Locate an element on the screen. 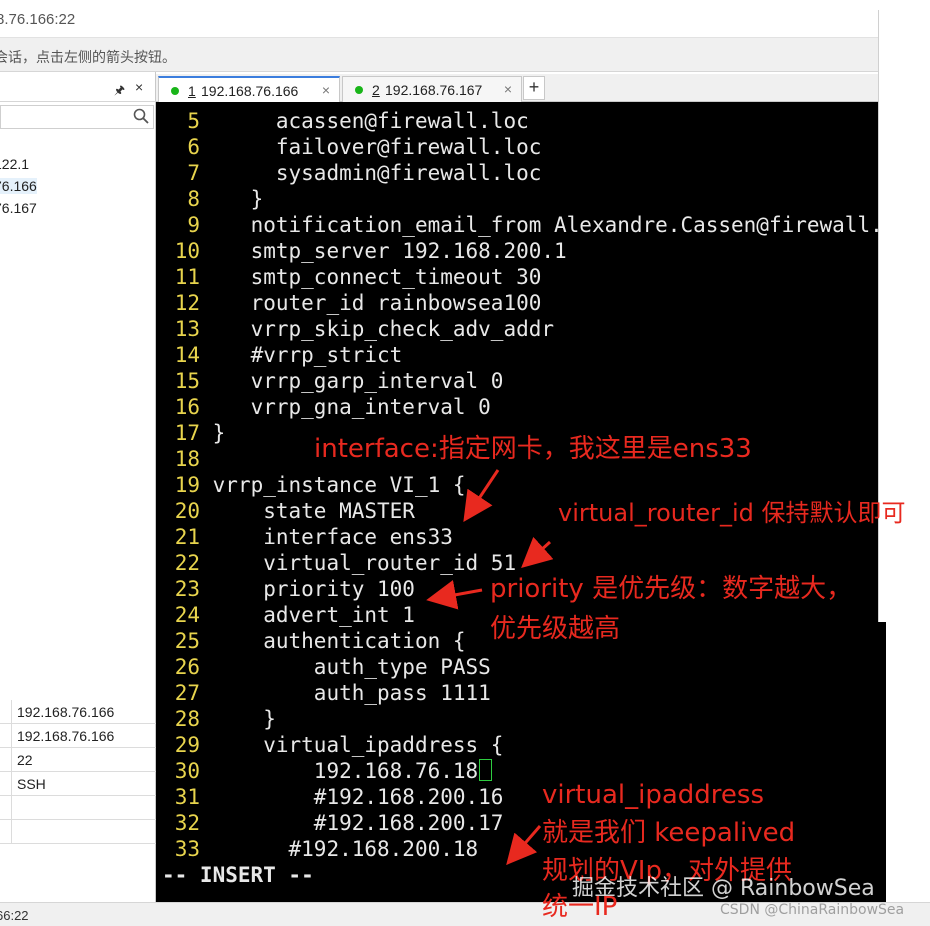 The image size is (930, 926). property-row: 22 is located at coordinates (78, 760).